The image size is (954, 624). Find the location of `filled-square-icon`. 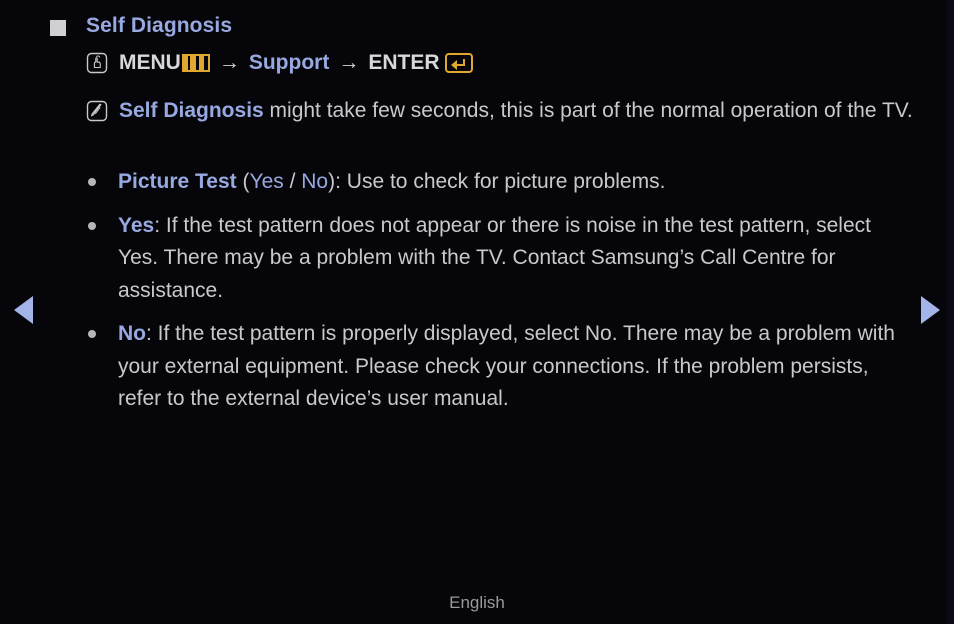

filled-square-icon is located at coordinates (58, 27).